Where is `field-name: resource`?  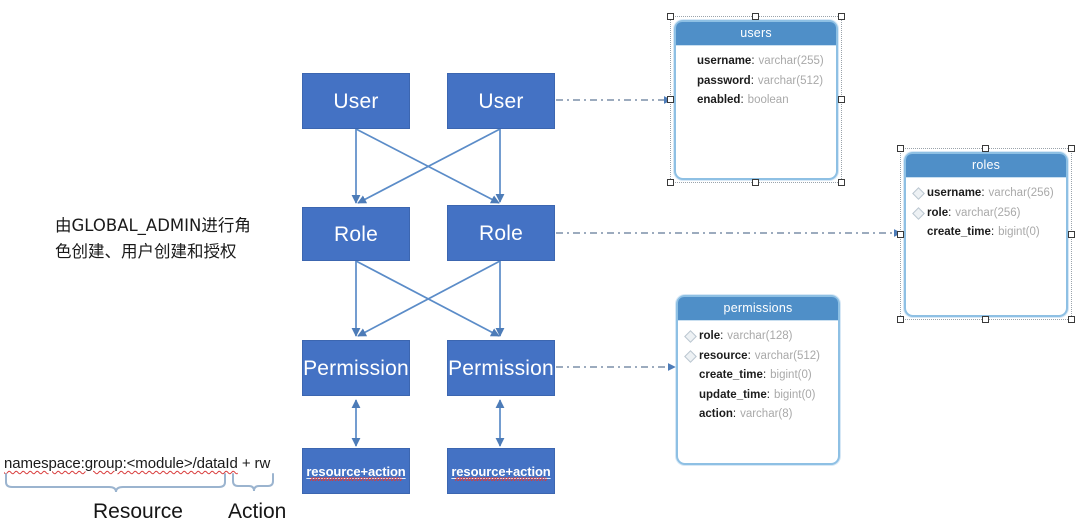
field-name: resource is located at coordinates (723, 355).